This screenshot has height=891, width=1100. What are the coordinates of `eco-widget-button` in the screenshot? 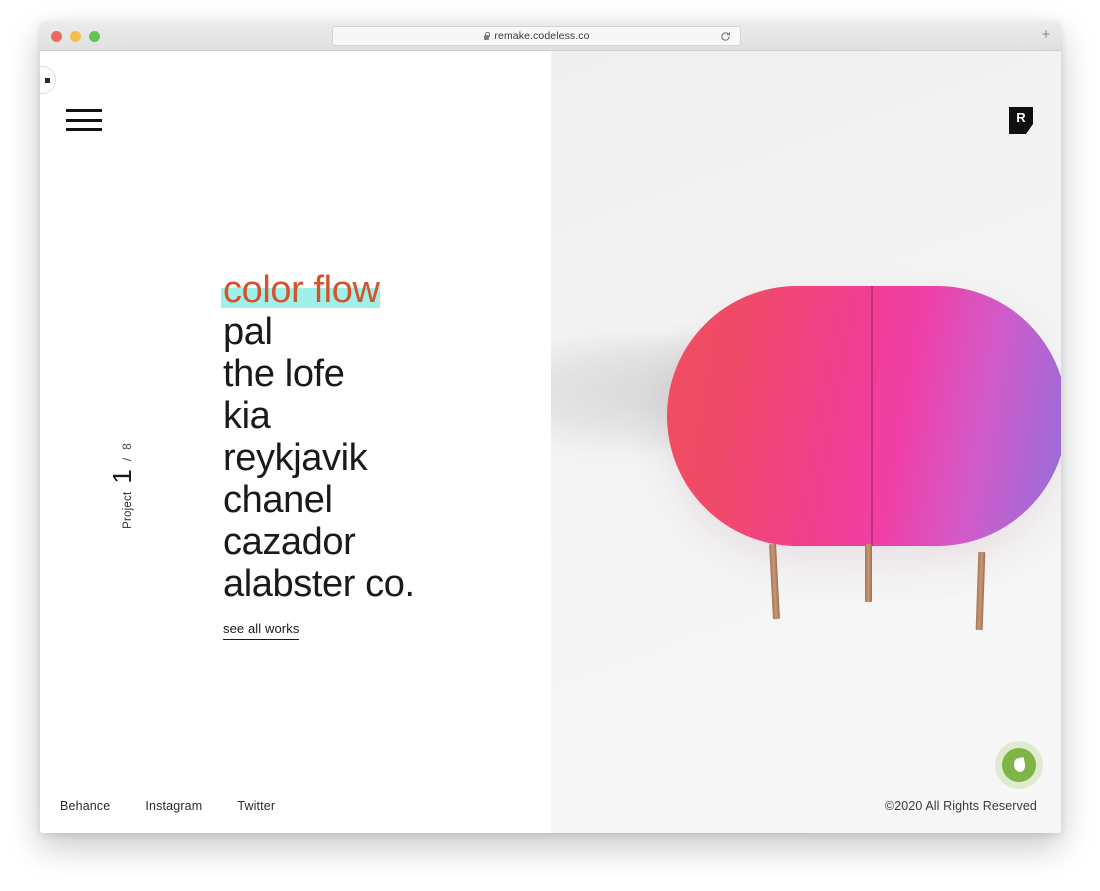 It's located at (1019, 765).